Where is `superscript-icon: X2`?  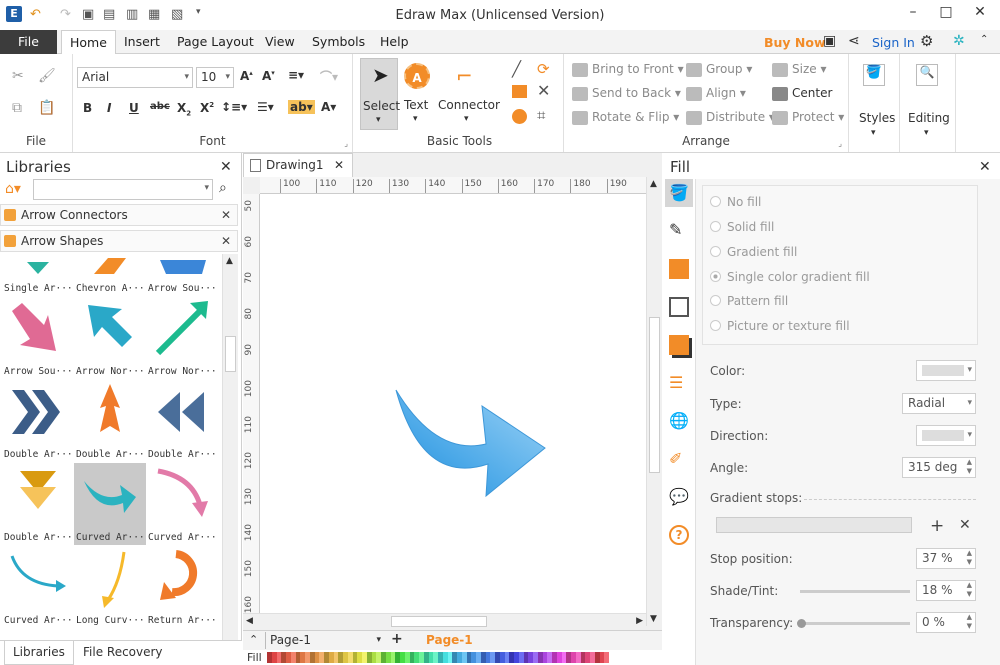
superscript-icon: X2 is located at coordinates (207, 108).